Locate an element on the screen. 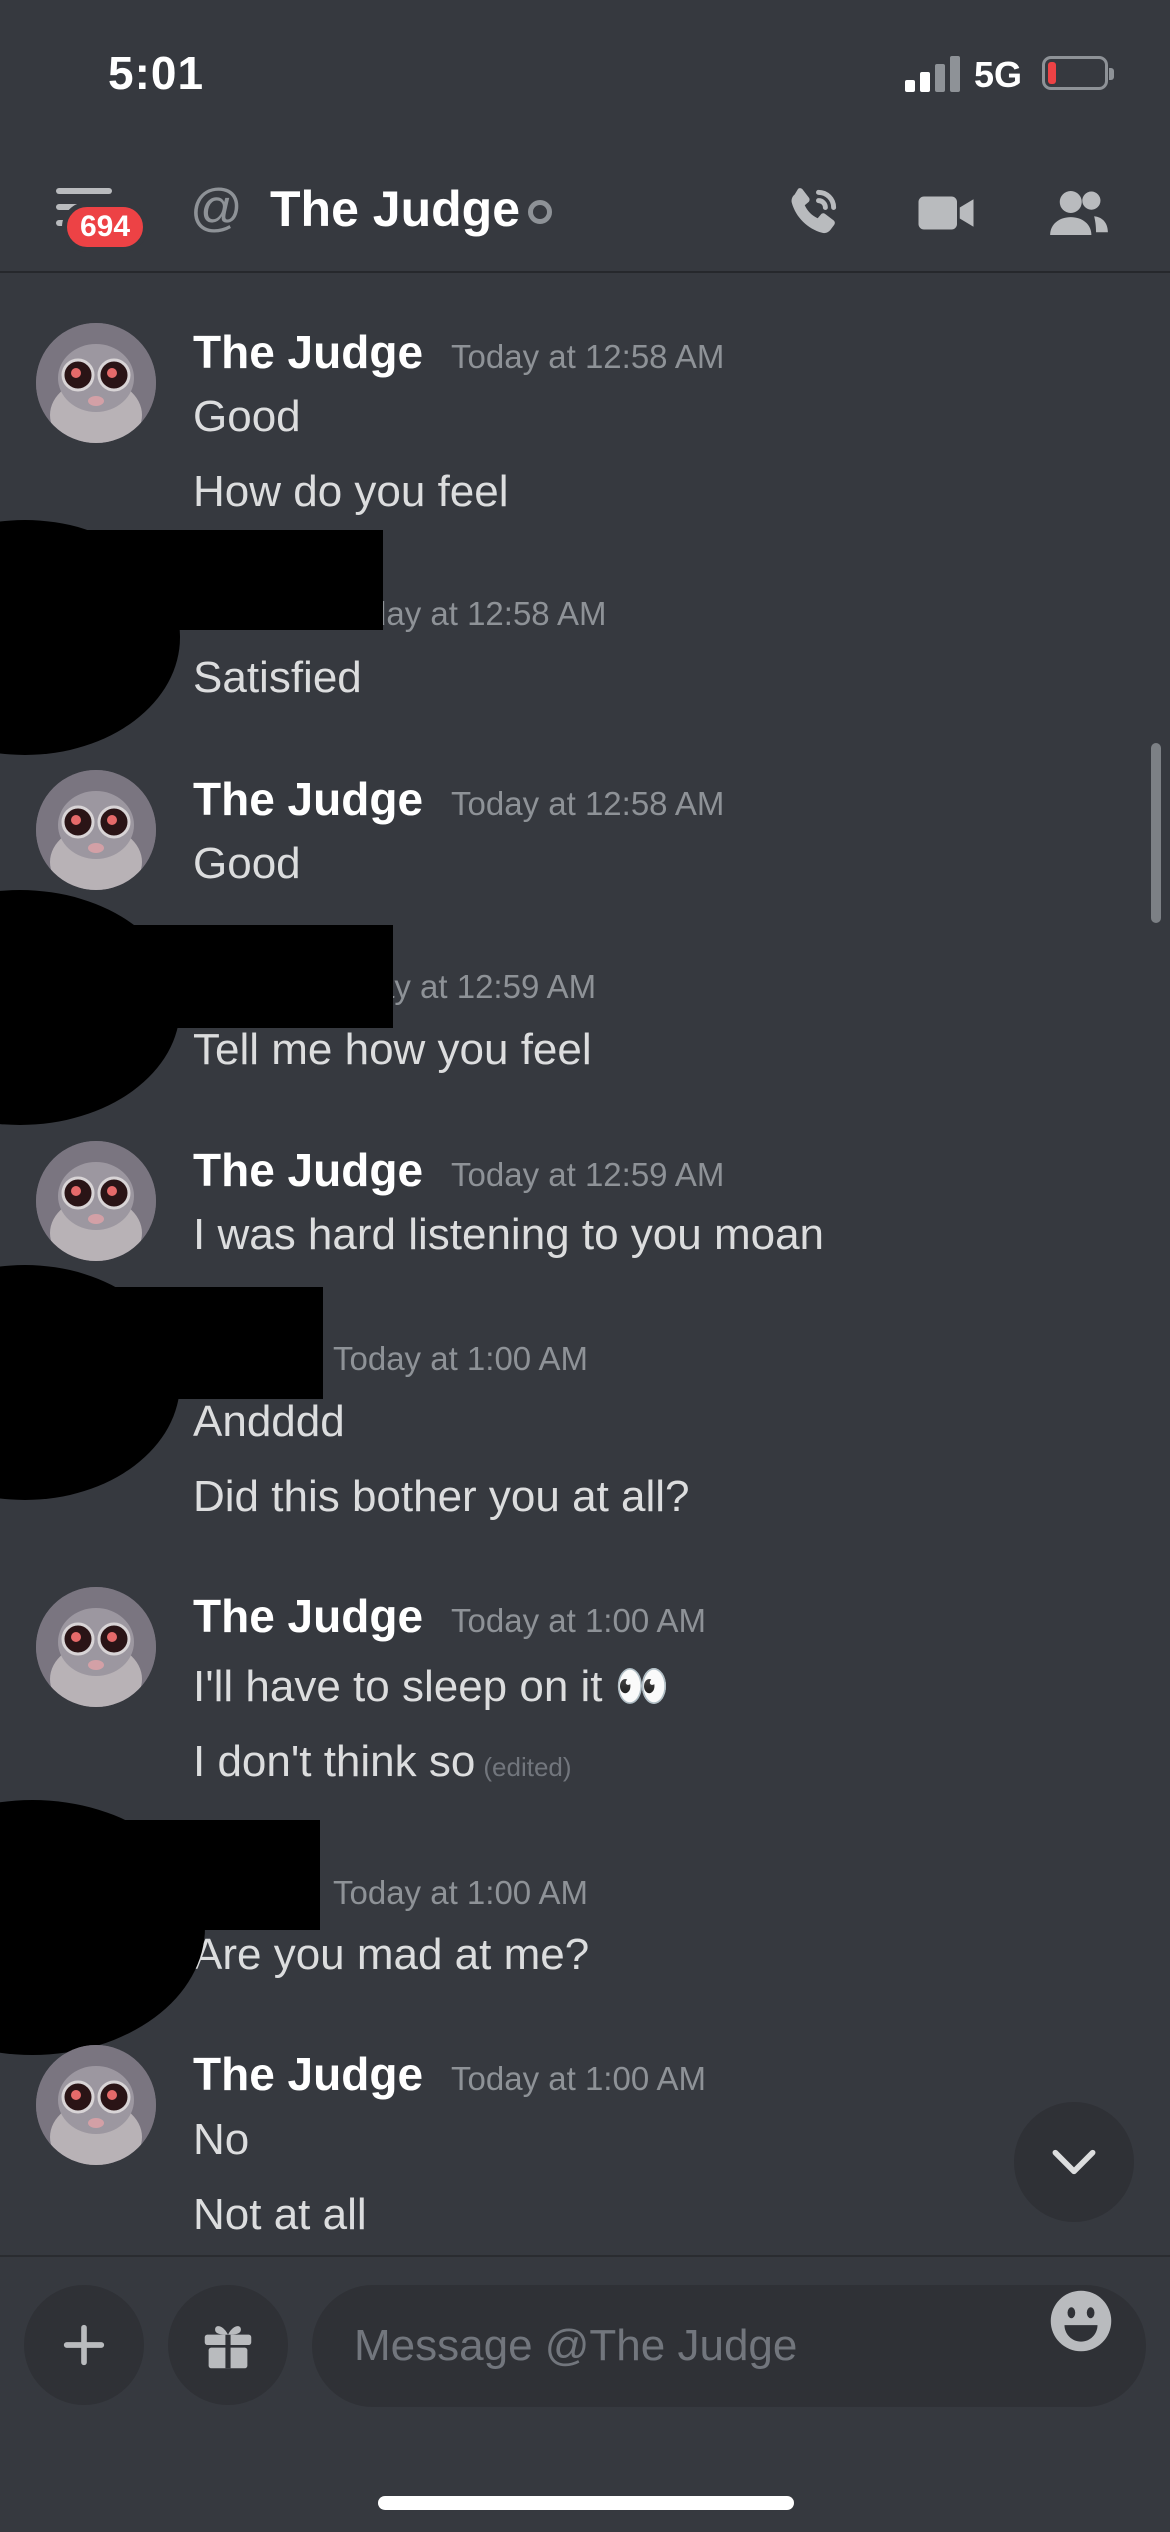 This screenshot has height=2532, width=1170. signal-icon is located at coordinates (933, 74).